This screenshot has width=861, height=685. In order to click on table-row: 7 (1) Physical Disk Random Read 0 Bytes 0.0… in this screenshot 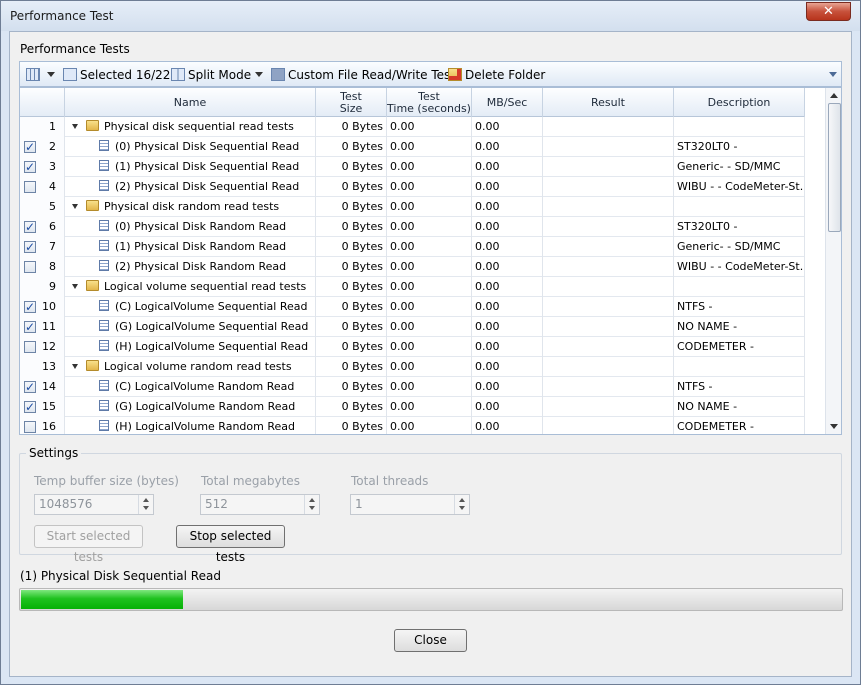, I will do `click(412, 247)`.